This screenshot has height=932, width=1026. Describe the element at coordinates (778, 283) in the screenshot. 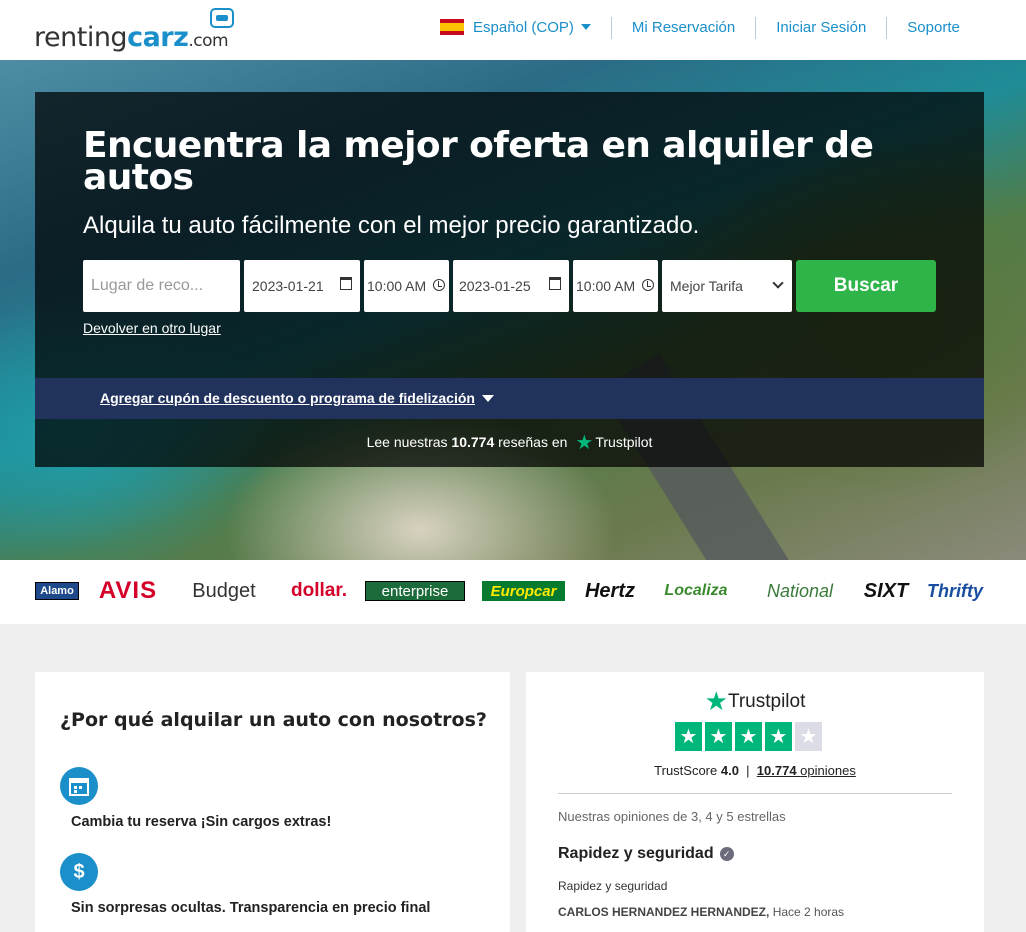

I see `chevron-down-icon` at that location.